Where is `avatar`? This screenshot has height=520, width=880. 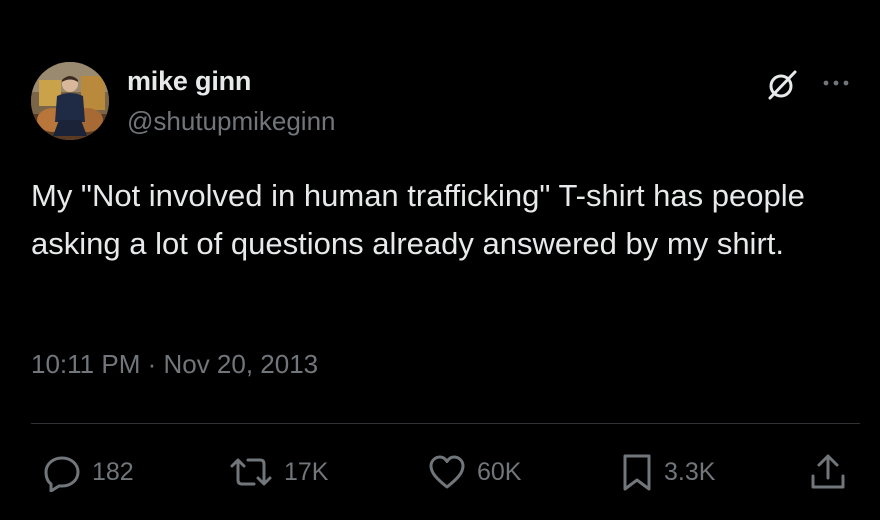 avatar is located at coordinates (70, 101).